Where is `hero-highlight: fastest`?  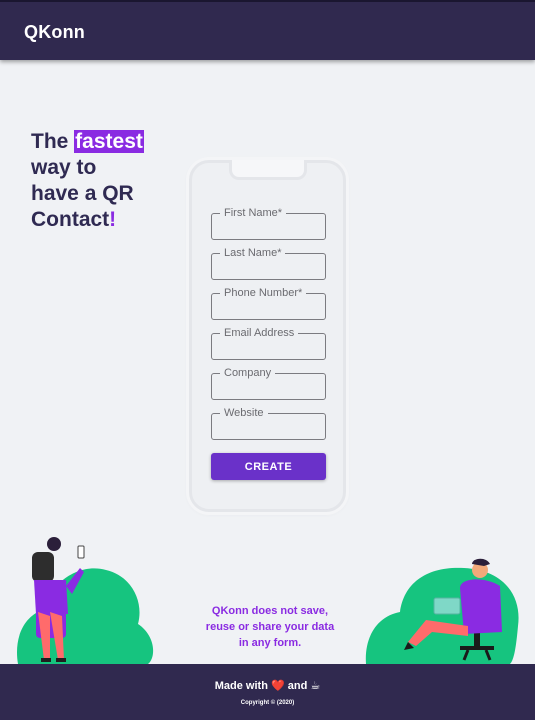 hero-highlight: fastest is located at coordinates (109, 141).